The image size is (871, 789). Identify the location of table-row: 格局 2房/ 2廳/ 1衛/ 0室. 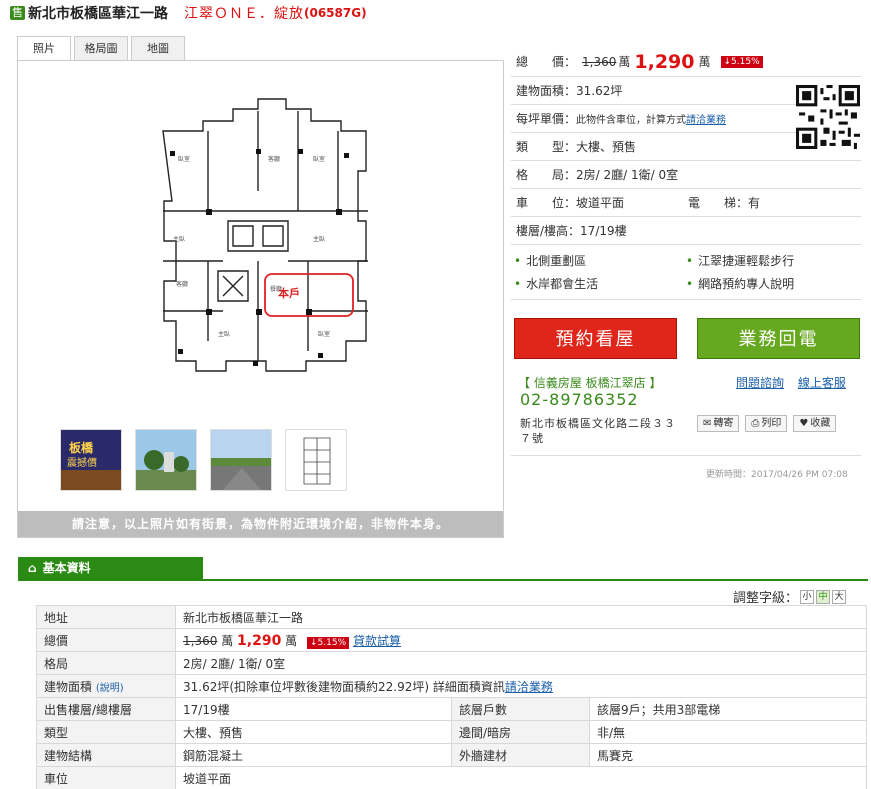
(451, 663).